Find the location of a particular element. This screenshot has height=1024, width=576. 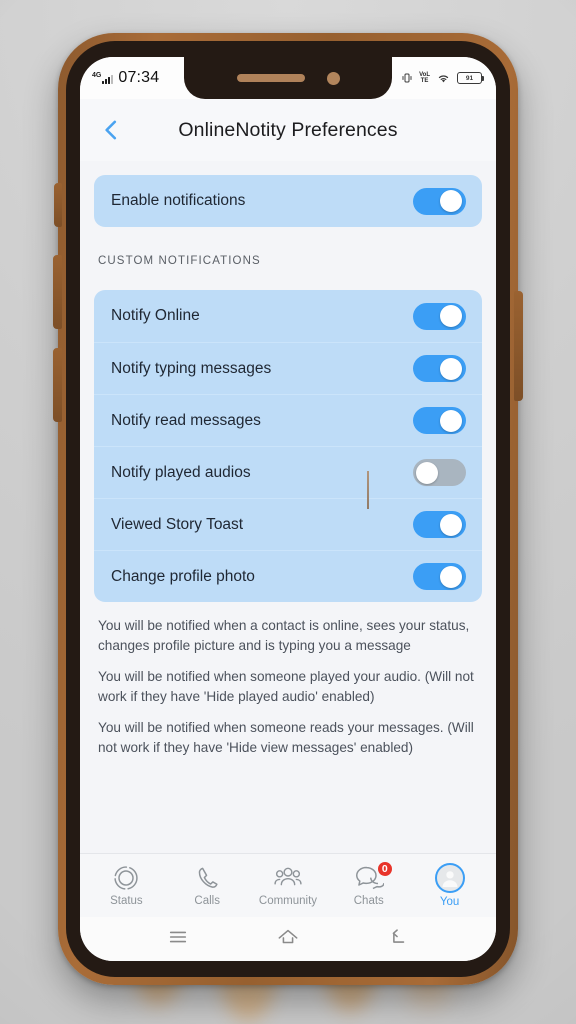

row-notify-online: Notify Online is located at coordinates (288, 316).